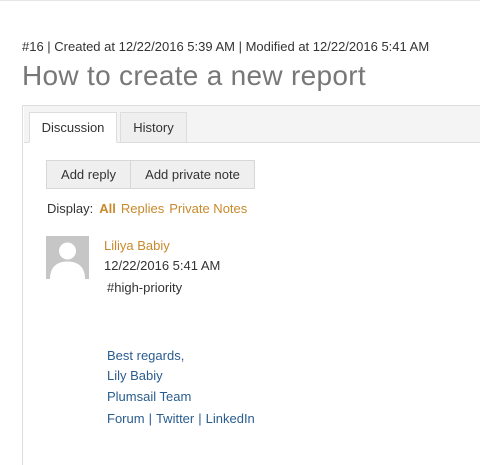 This screenshot has height=465, width=480. Describe the element at coordinates (142, 208) in the screenshot. I see `filter-replies: Replies` at that location.